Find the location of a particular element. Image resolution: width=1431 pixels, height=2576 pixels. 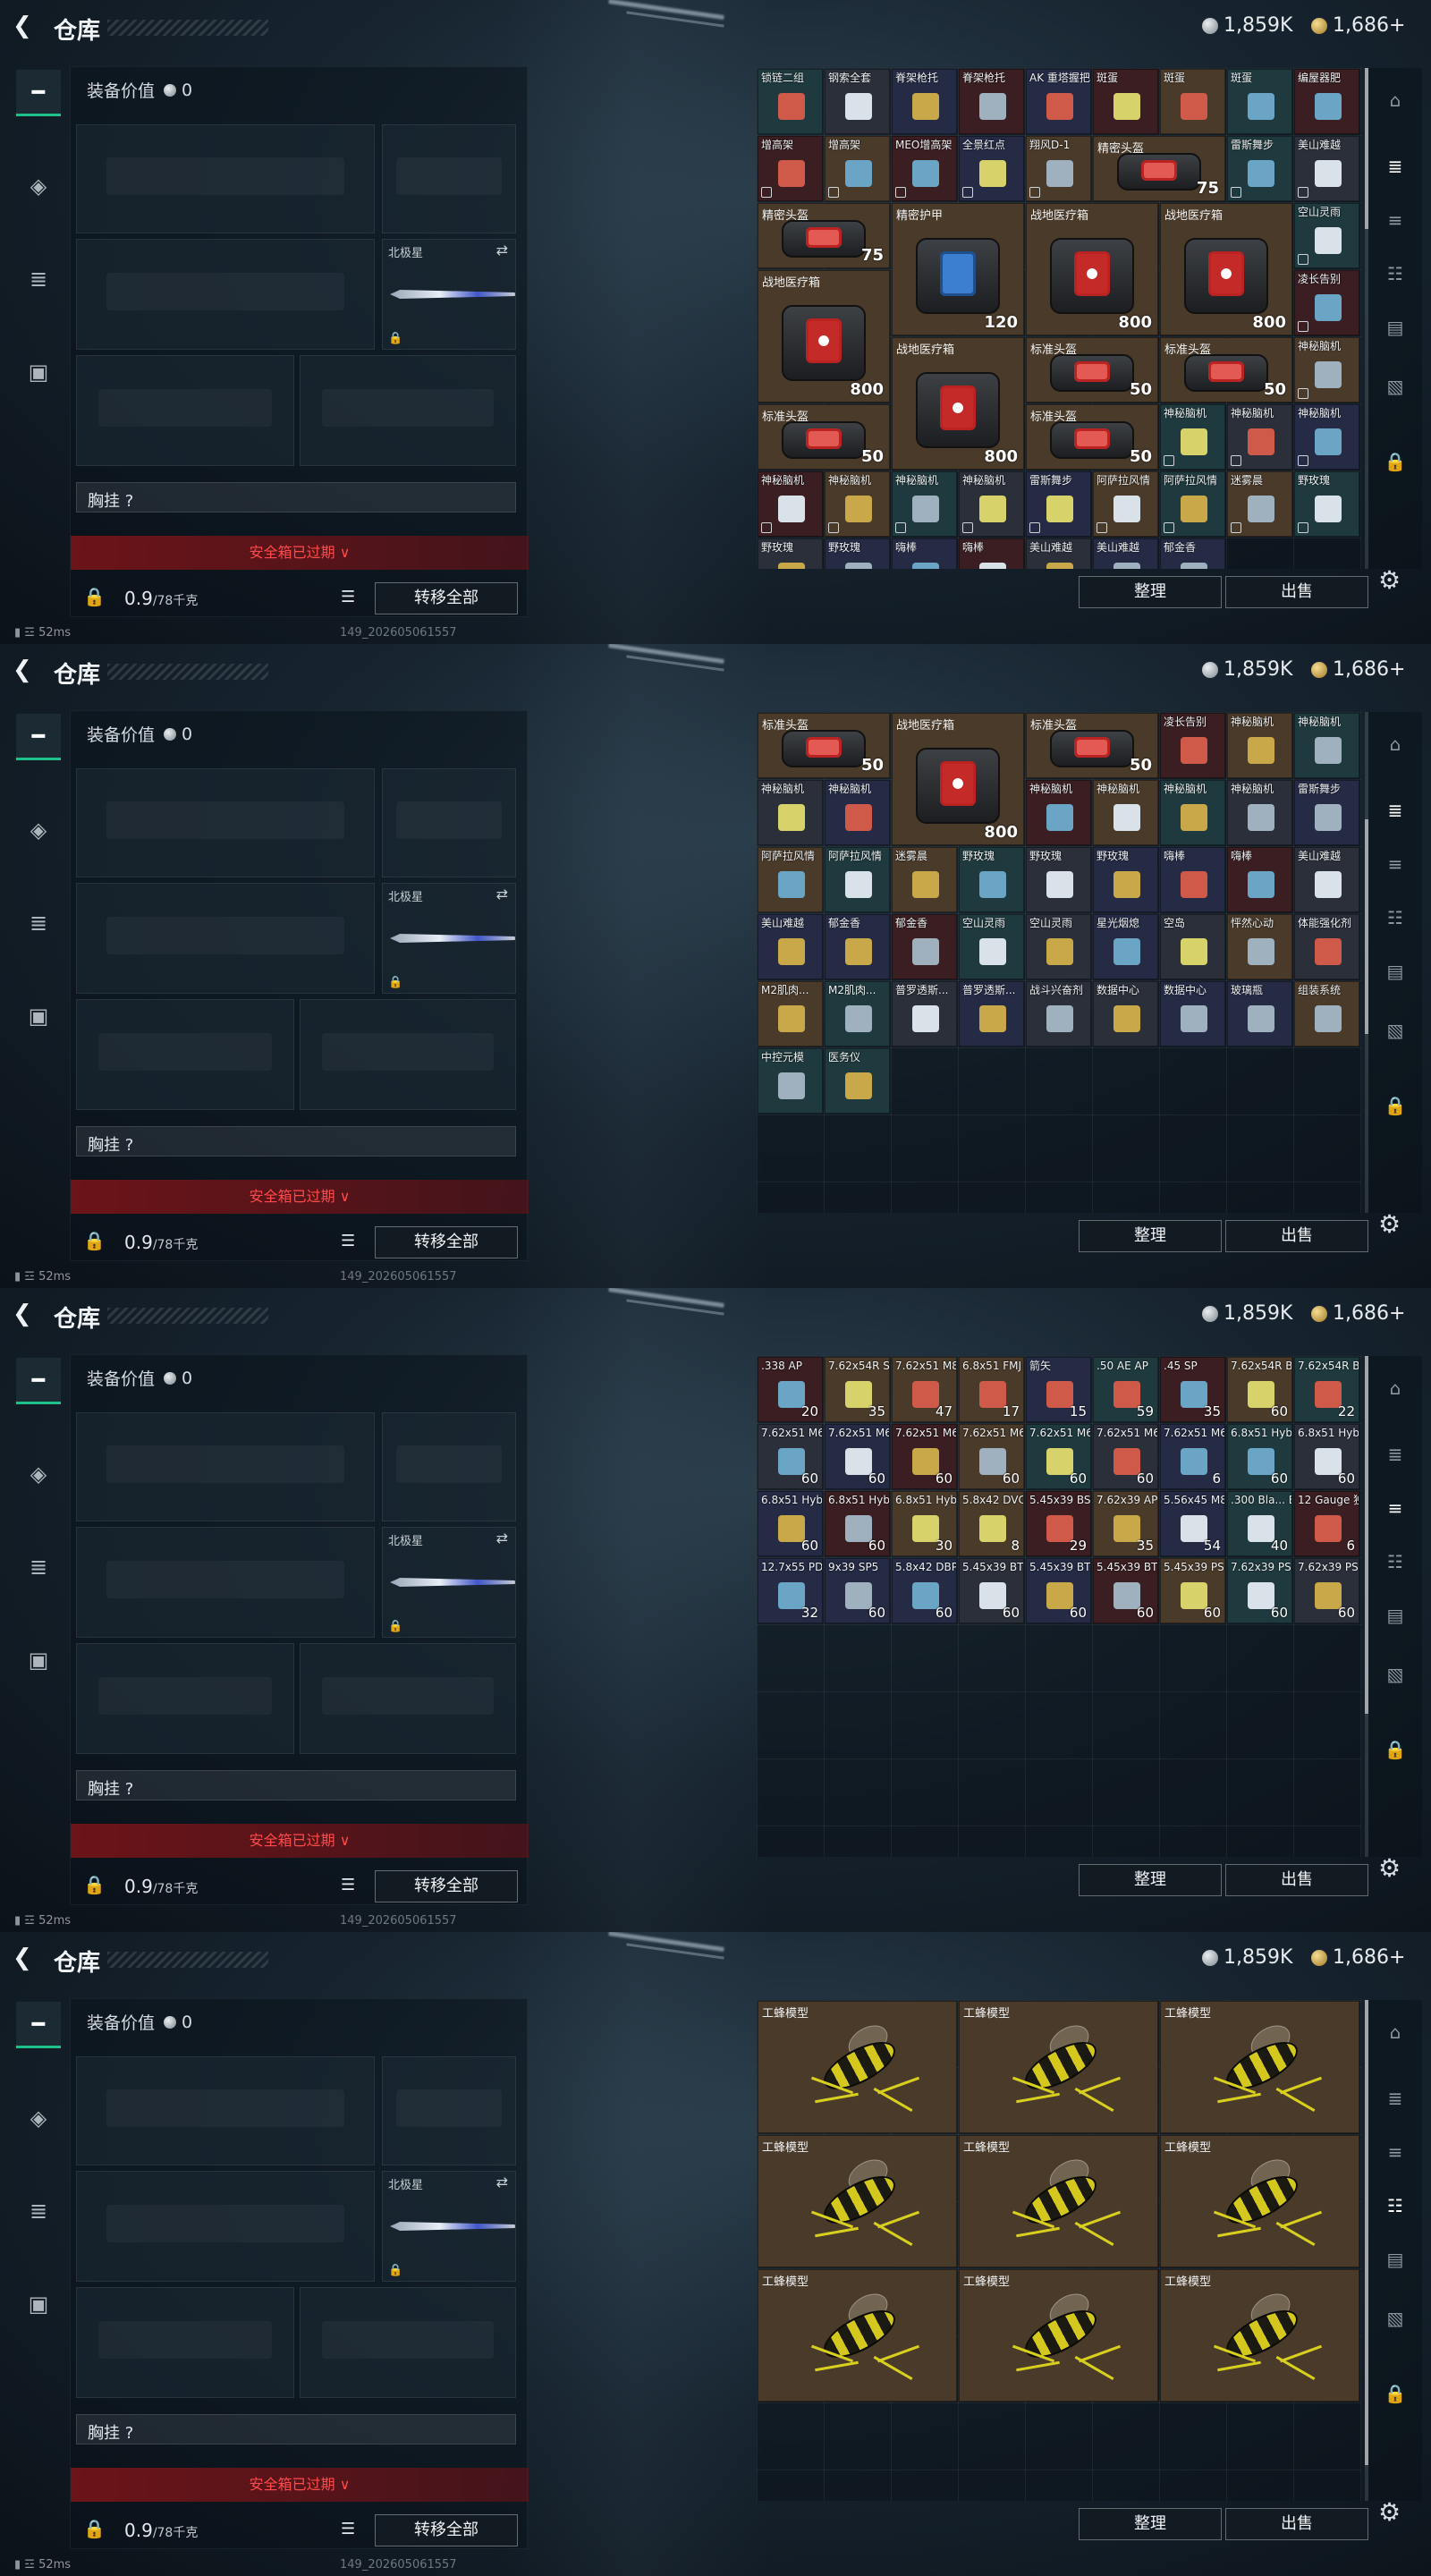

stash-item: 增高架 is located at coordinates (791, 168).